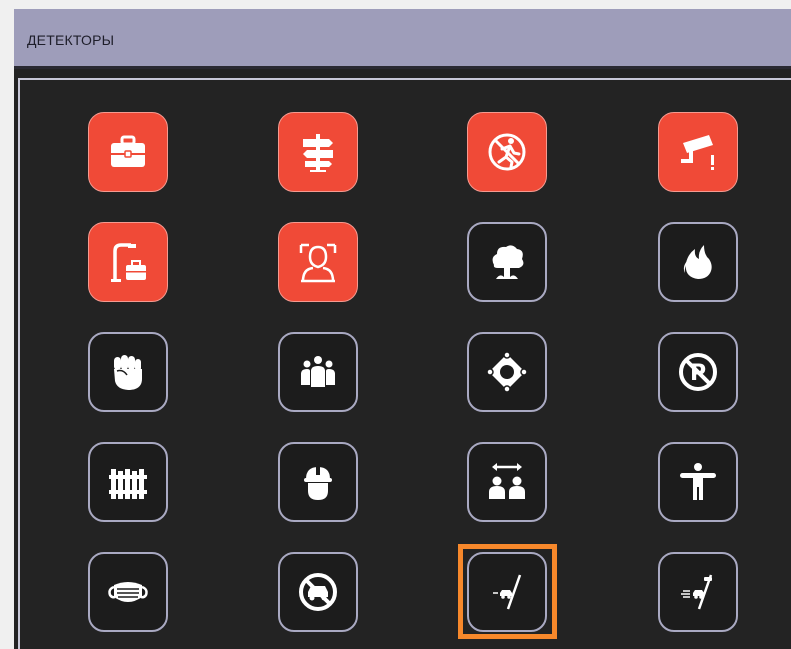 The image size is (791, 649). I want to click on no-cars-icon, so click(318, 592).